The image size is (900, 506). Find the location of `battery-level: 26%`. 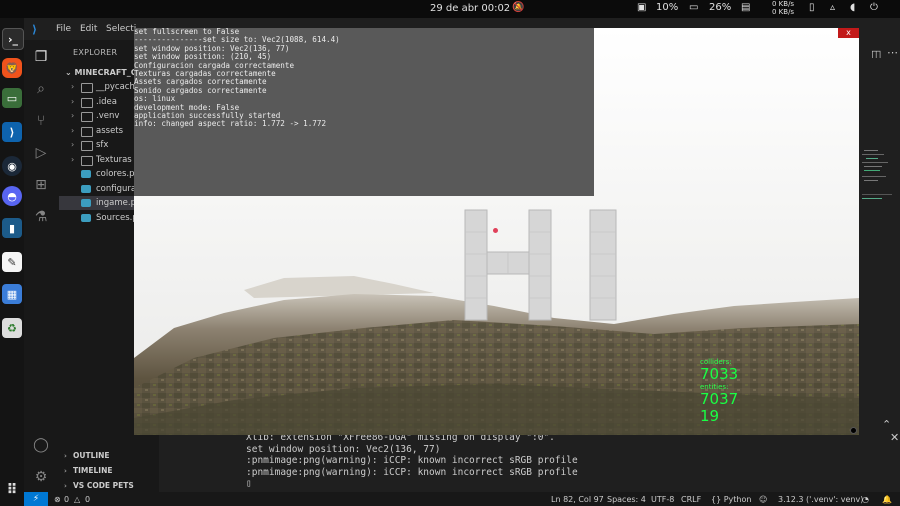

battery-level: 26% is located at coordinates (720, 7).